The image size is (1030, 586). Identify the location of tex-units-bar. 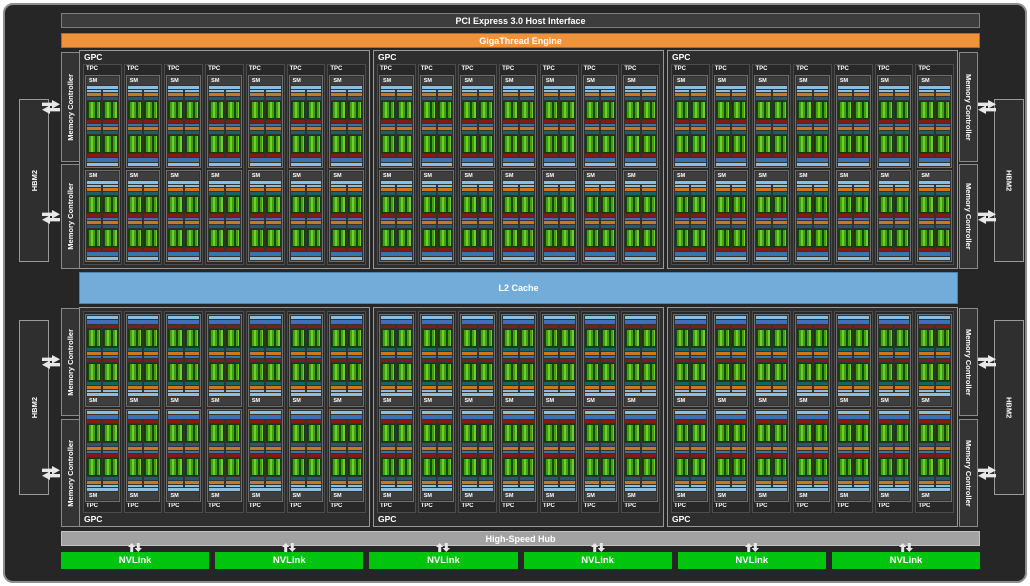
(102, 317).